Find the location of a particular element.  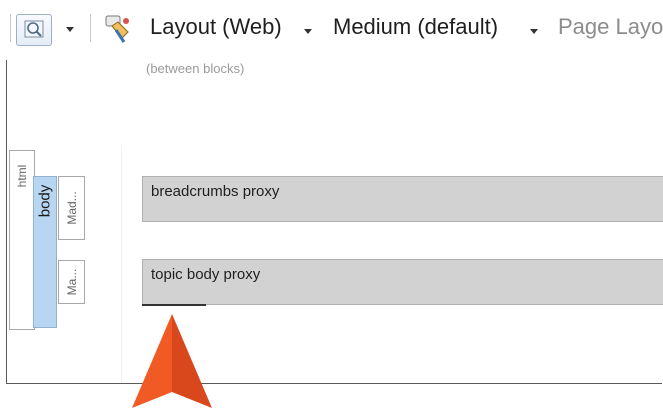

magnifier-view-icon is located at coordinates (34, 29).